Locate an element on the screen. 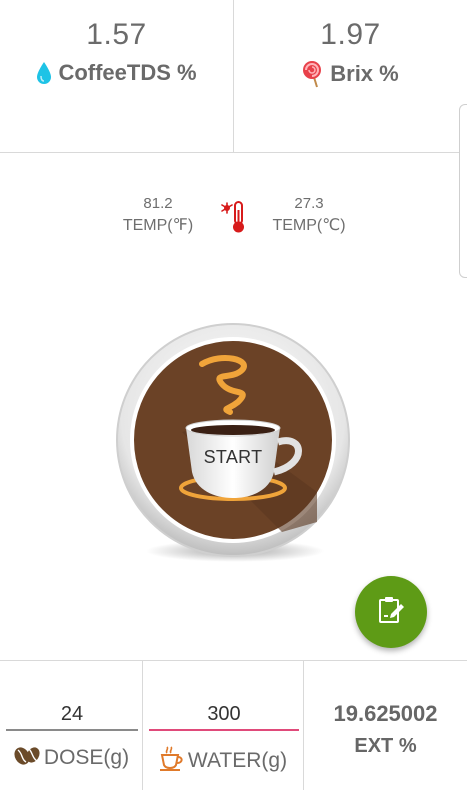 This screenshot has height=790, width=467. extraction-label: EXT % is located at coordinates (385, 746).